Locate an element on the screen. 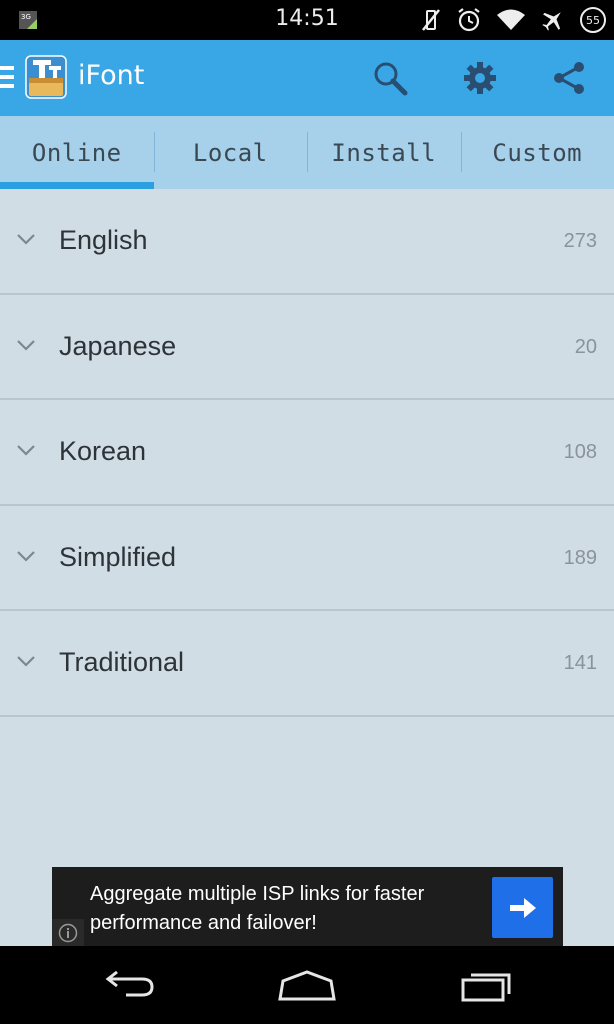  category-count: 273 is located at coordinates (580, 241).